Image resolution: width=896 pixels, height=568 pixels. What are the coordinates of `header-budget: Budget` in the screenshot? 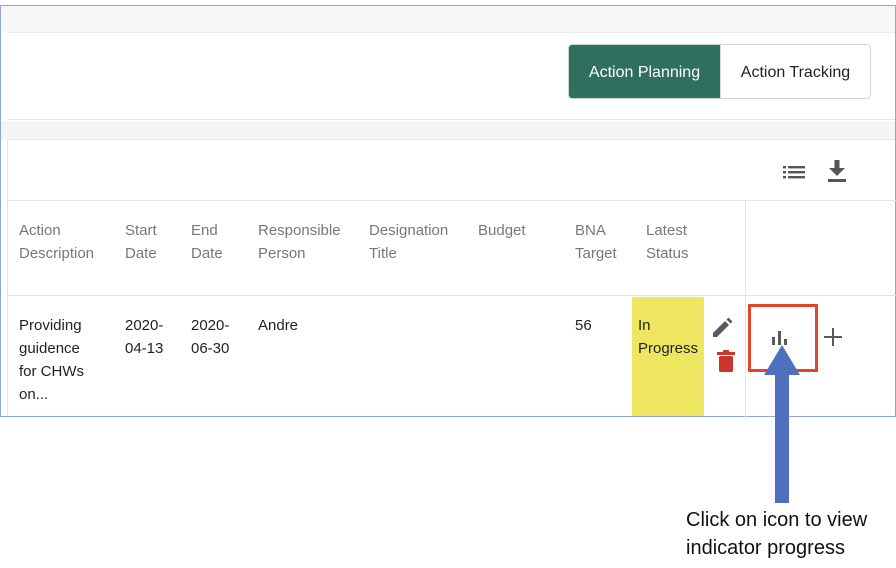 It's located at (502, 230).